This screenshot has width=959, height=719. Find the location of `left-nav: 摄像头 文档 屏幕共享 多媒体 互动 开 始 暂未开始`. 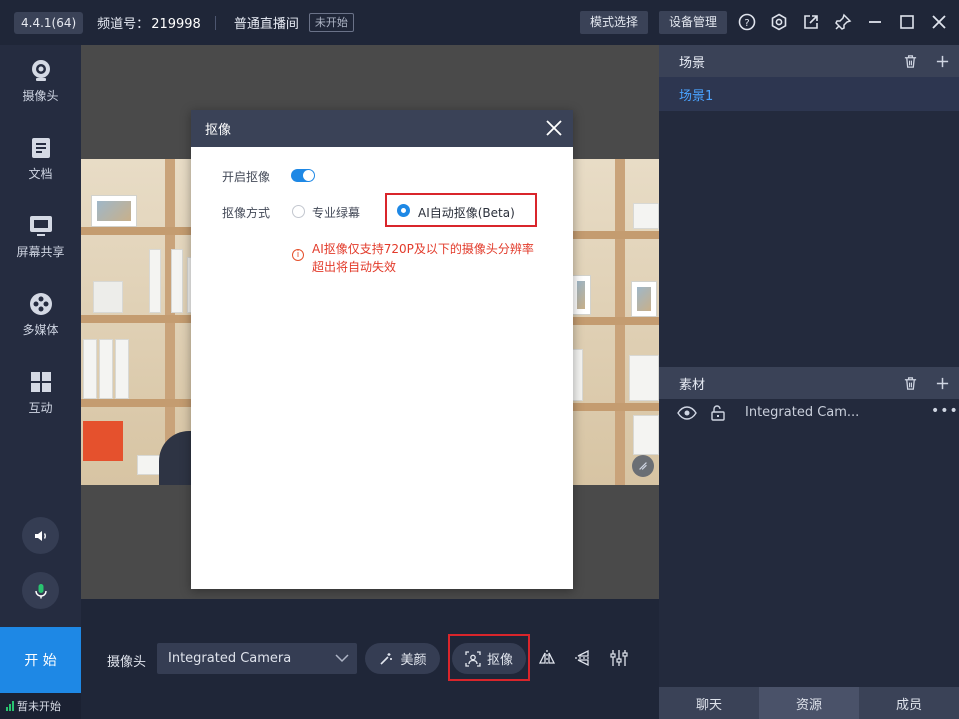

left-nav: 摄像头 文档 屏幕共享 多媒体 互动 开 始 暂未开始 is located at coordinates (40, 382).